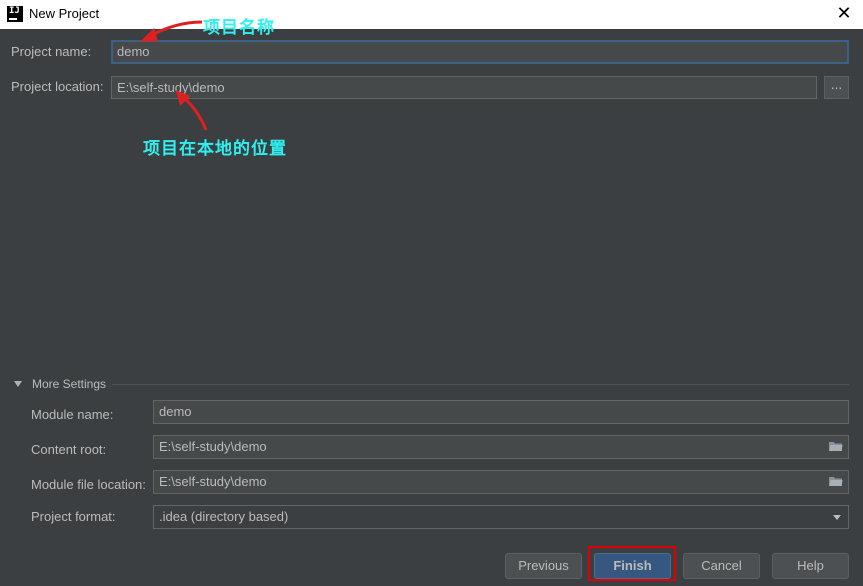 Image resolution: width=863 pixels, height=586 pixels. Describe the element at coordinates (51, 51) in the screenshot. I see `project-name-label: Project name:` at that location.